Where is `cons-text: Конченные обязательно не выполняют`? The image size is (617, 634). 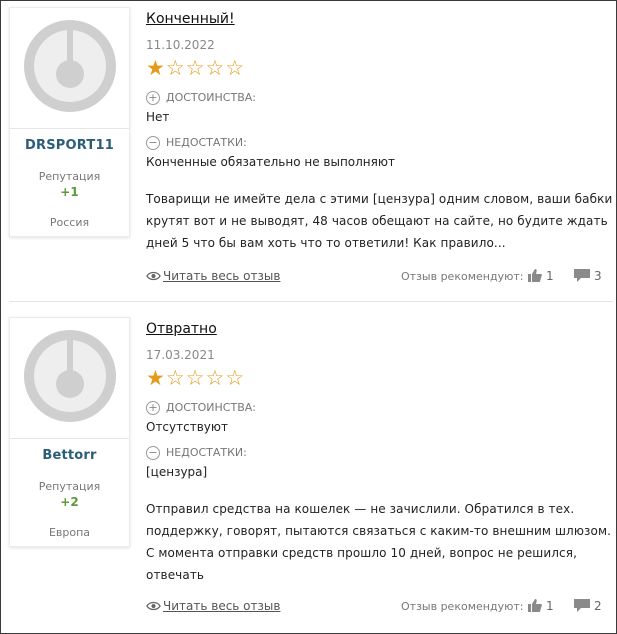 cons-text: Конченные обязательно не выполняют is located at coordinates (270, 162).